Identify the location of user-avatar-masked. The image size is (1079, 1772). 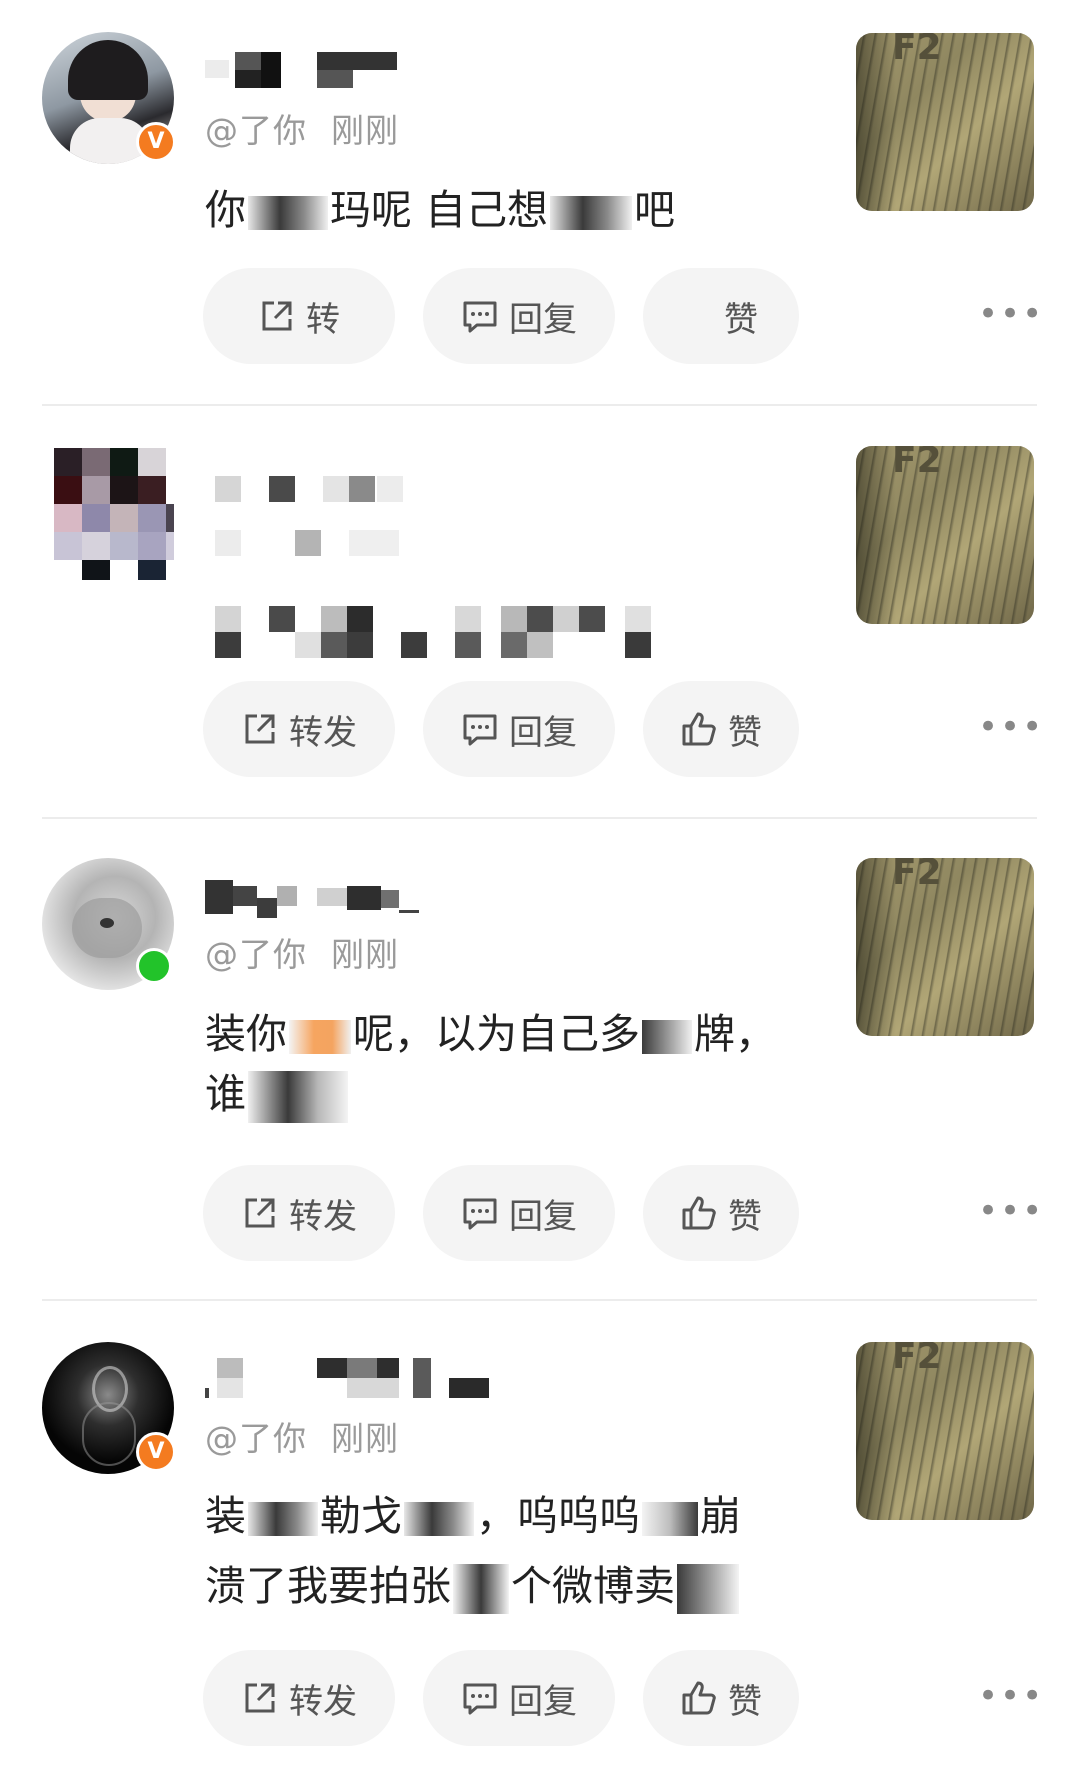
(108, 514).